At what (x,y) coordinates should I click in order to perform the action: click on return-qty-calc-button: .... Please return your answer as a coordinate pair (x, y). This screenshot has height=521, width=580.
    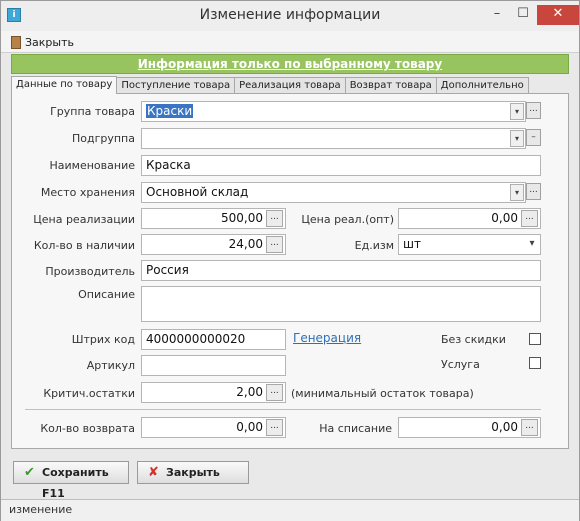
    Looking at the image, I should click on (274, 427).